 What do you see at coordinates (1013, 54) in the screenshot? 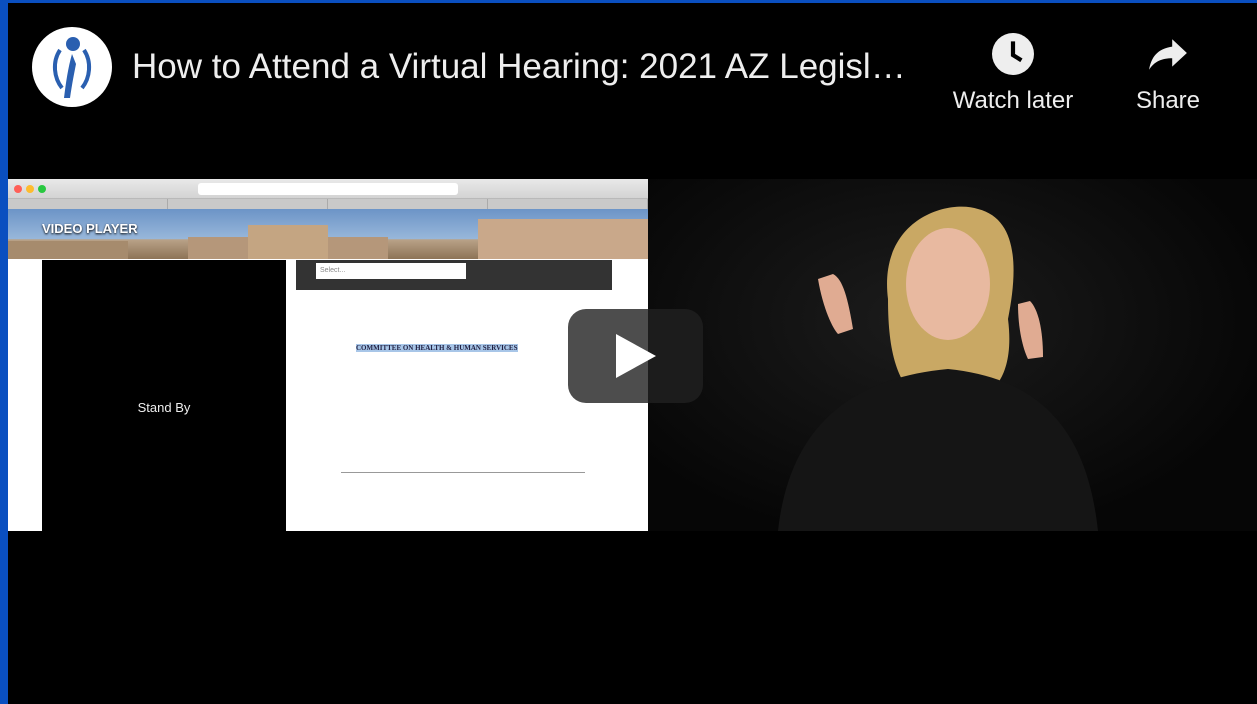
I see `clock-icon` at bounding box center [1013, 54].